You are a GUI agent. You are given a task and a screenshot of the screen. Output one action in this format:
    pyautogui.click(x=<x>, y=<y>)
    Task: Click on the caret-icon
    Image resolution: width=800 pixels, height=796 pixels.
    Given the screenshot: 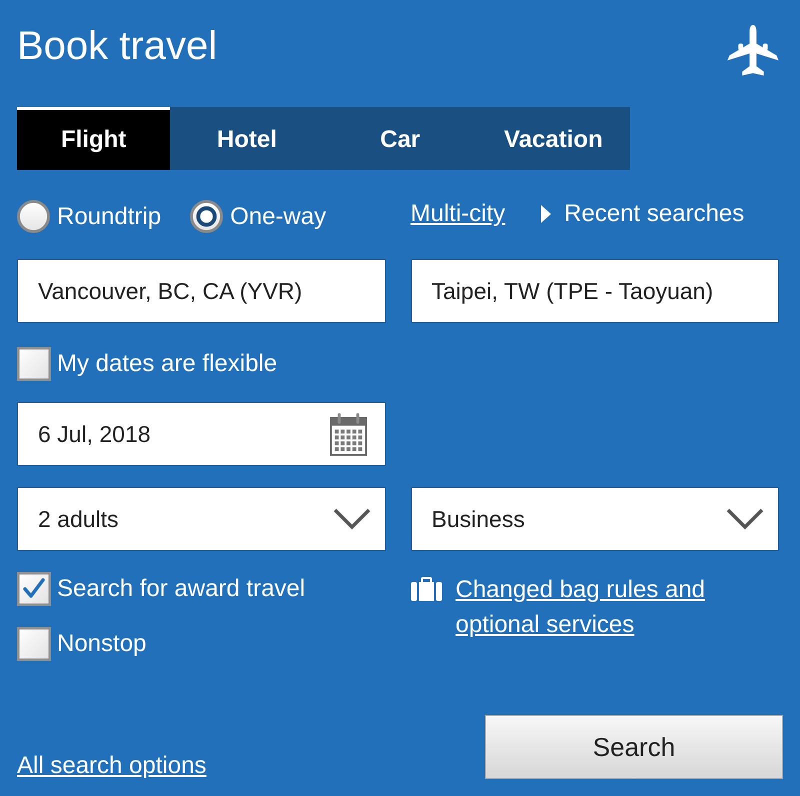 What is the action you would take?
    pyautogui.click(x=546, y=213)
    